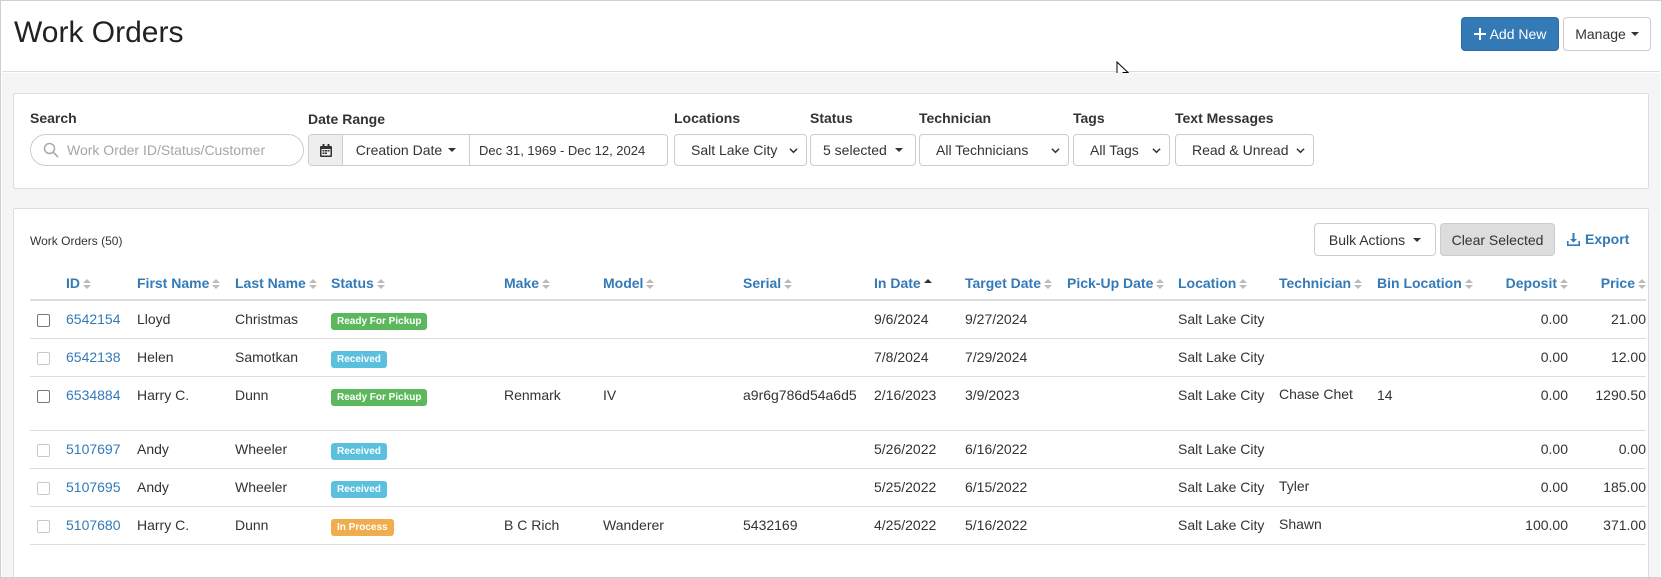 This screenshot has width=1662, height=578. Describe the element at coordinates (326, 150) in the screenshot. I see `calendar-button` at that location.